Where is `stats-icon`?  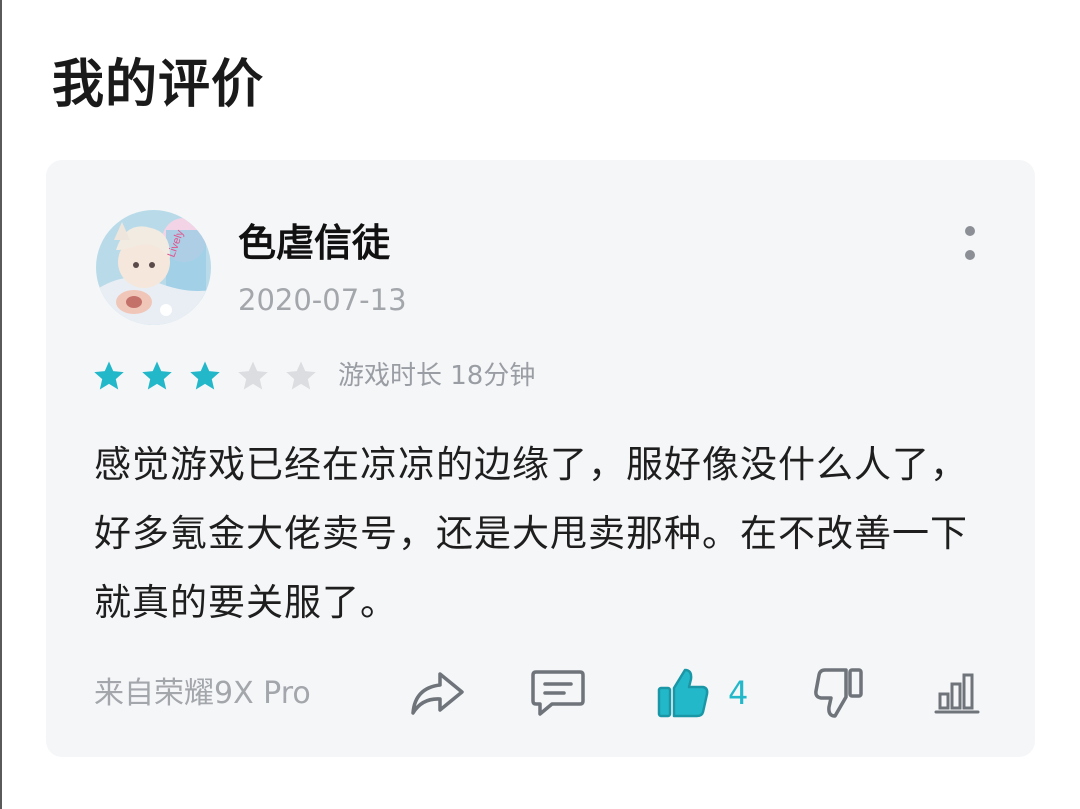 stats-icon is located at coordinates (957, 693).